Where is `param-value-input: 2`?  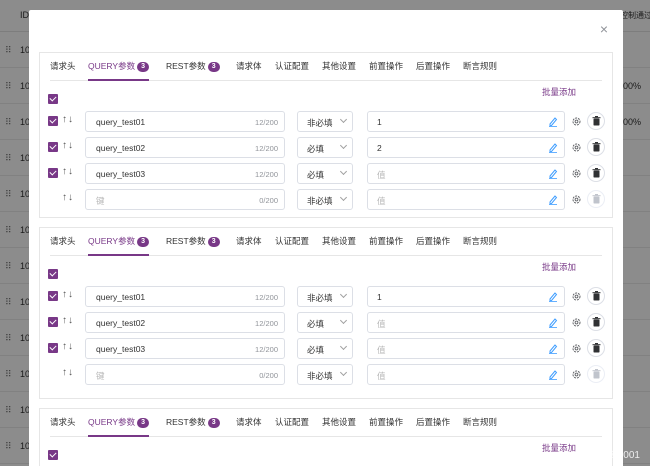
param-value-input: 2 is located at coordinates (466, 147).